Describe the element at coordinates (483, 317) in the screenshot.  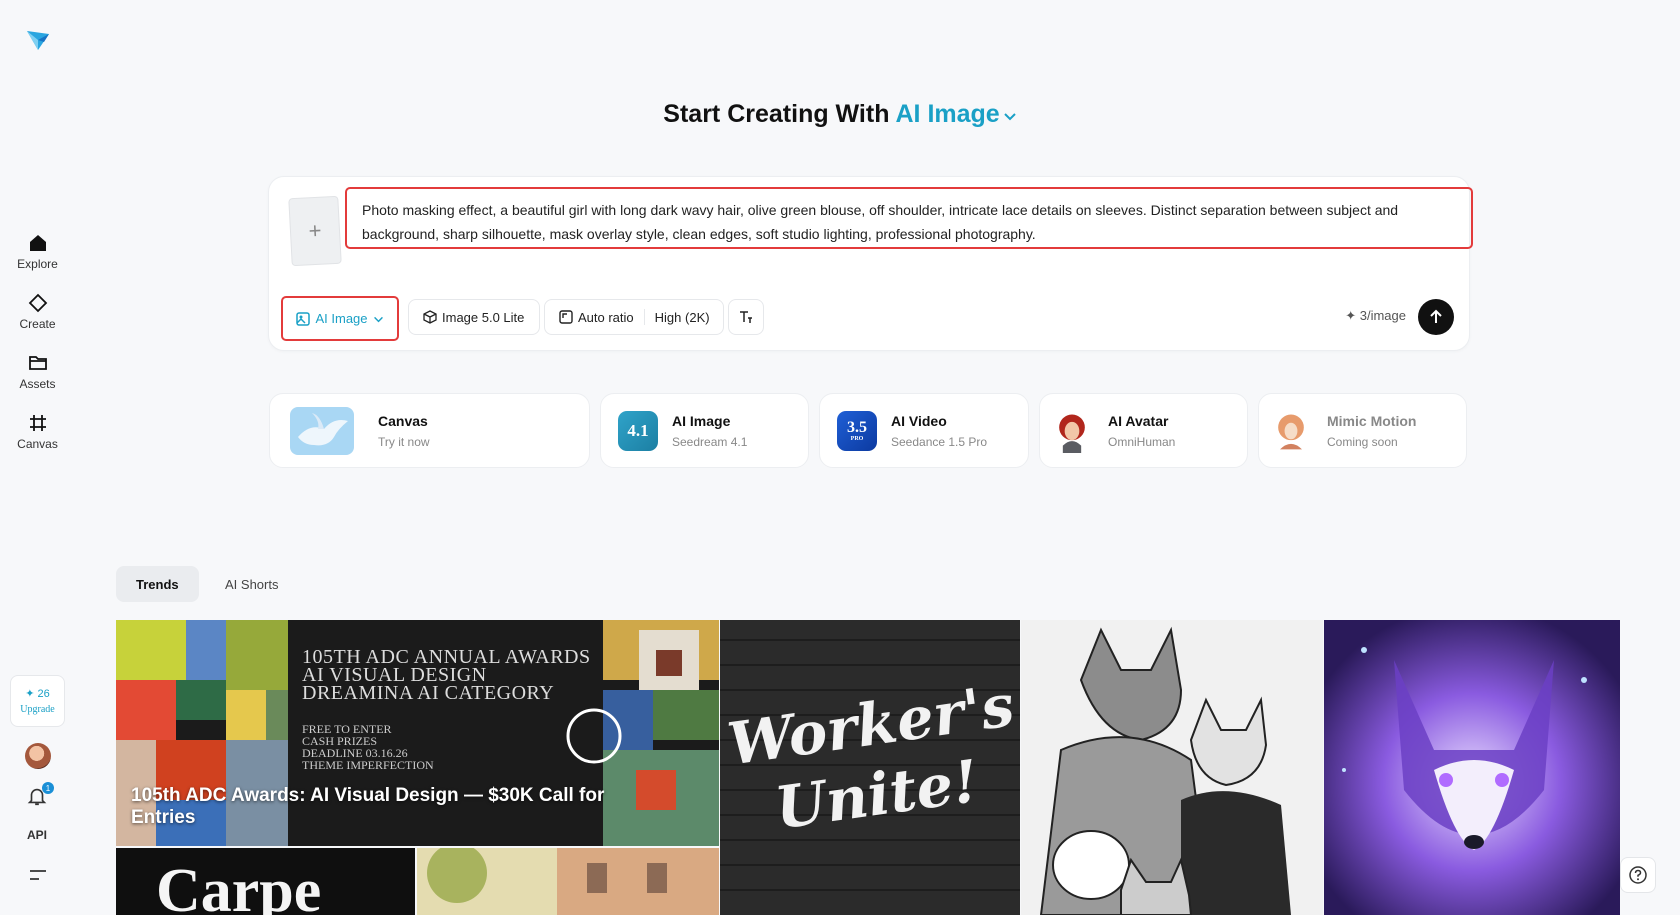
I see `model-label: Image 5.0 Lite` at that location.